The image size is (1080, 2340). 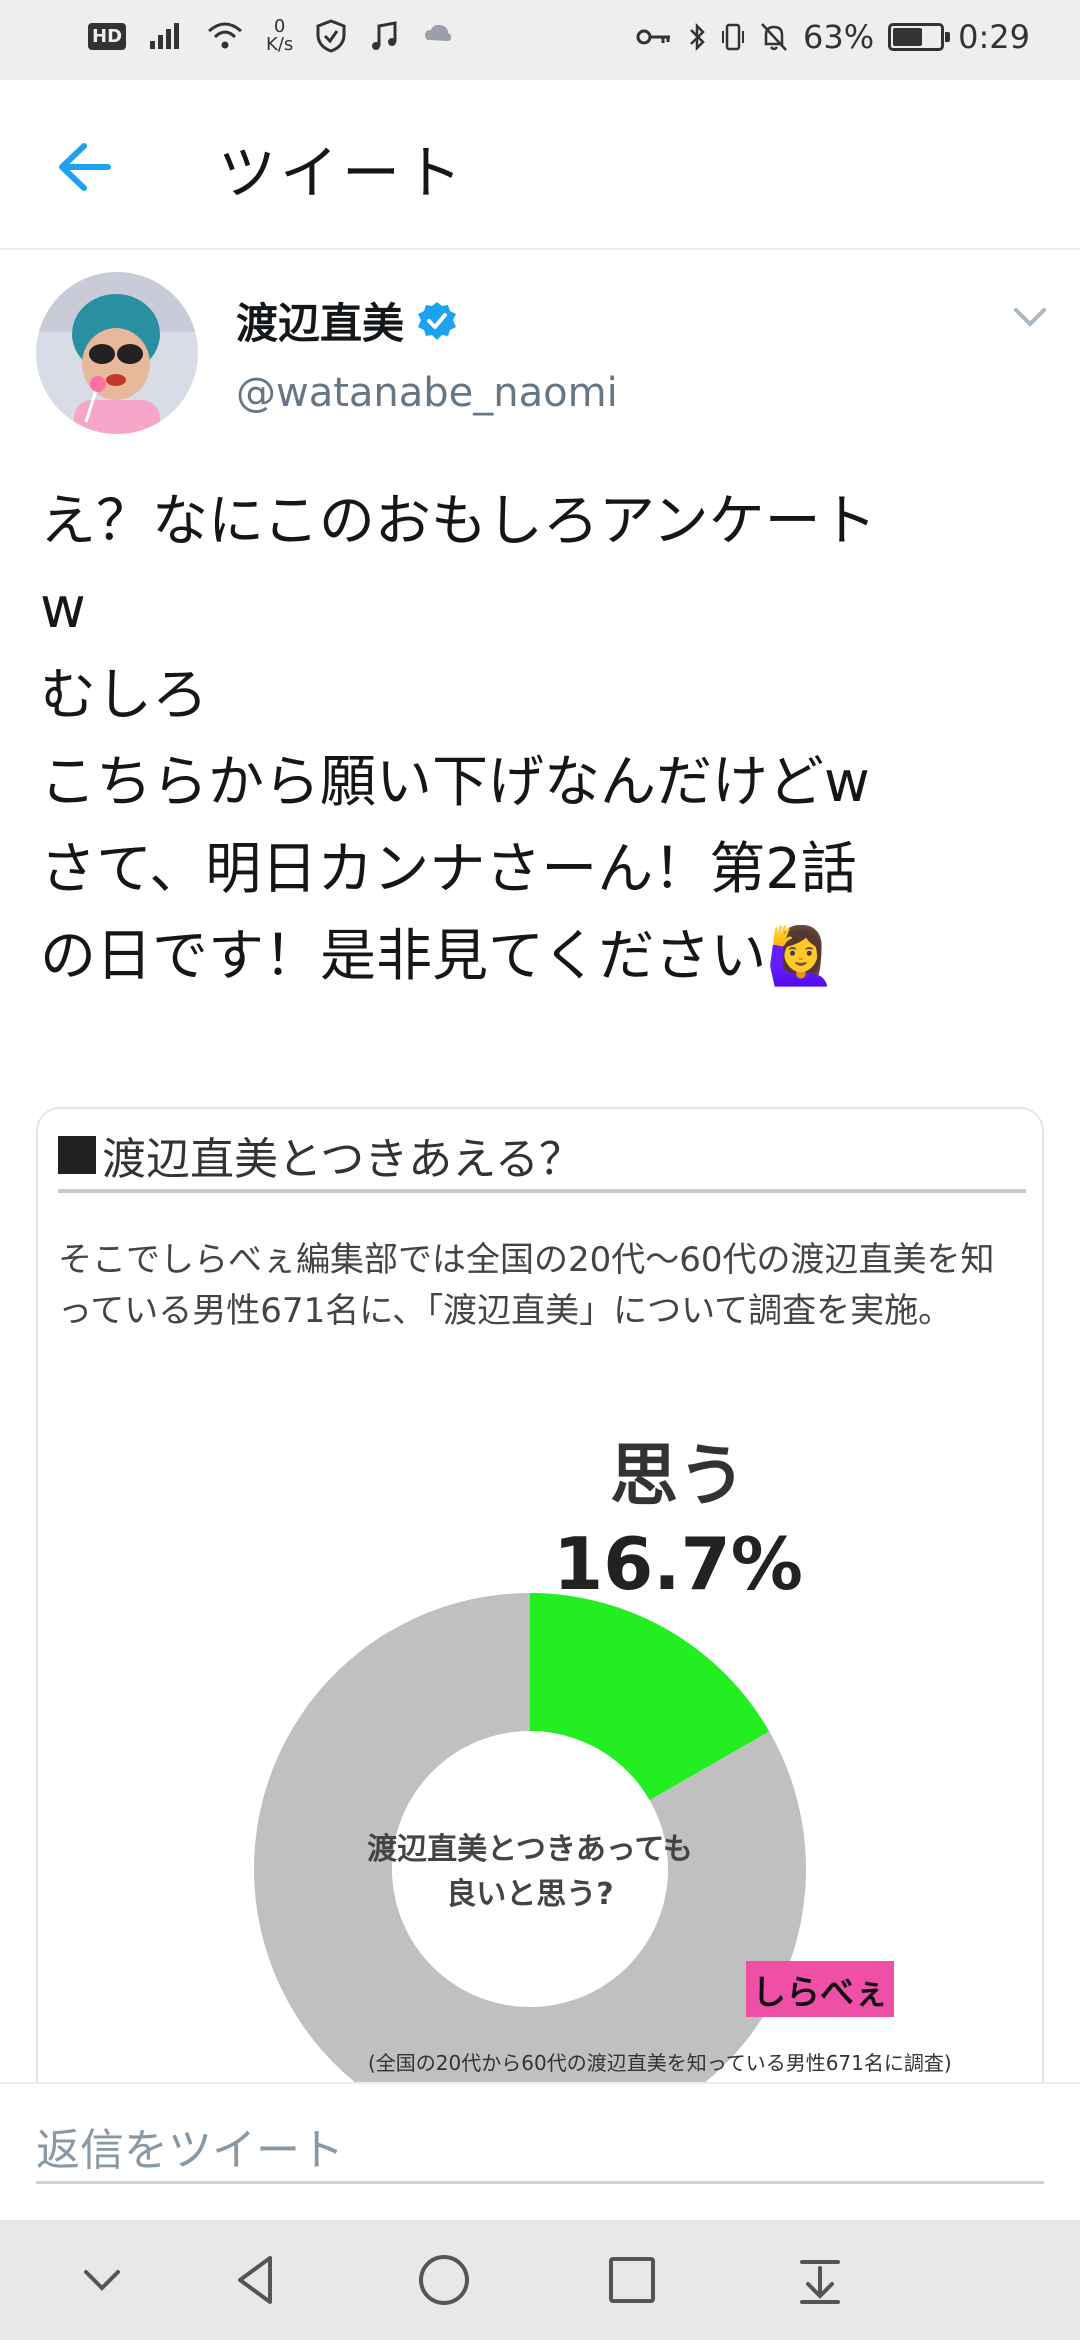 What do you see at coordinates (444, 2280) in the screenshot?
I see `home-circle-icon` at bounding box center [444, 2280].